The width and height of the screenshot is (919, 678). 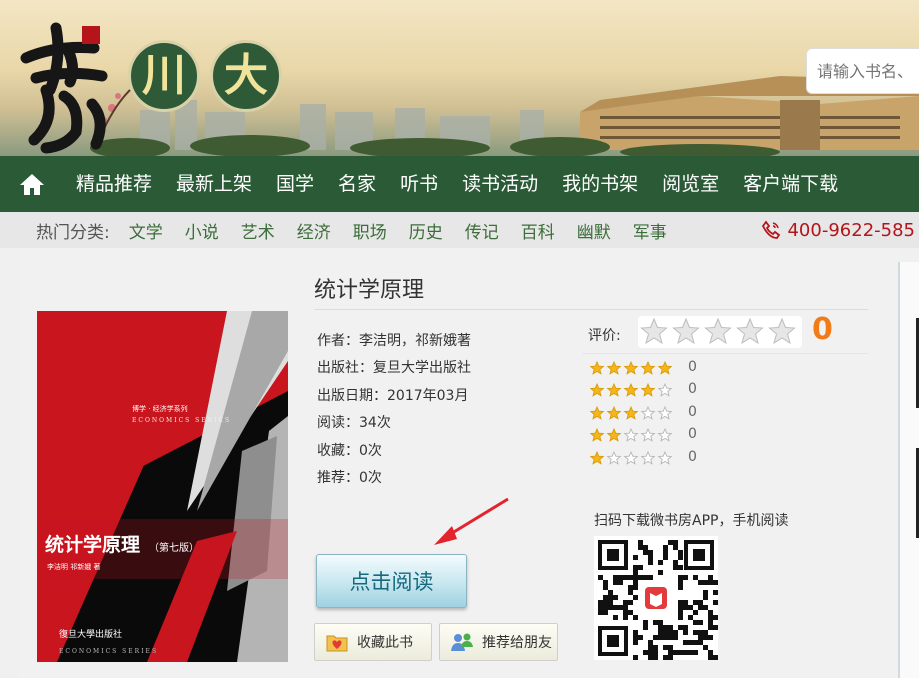 I want to click on read-now-button: 点击阅读, so click(x=391, y=581).